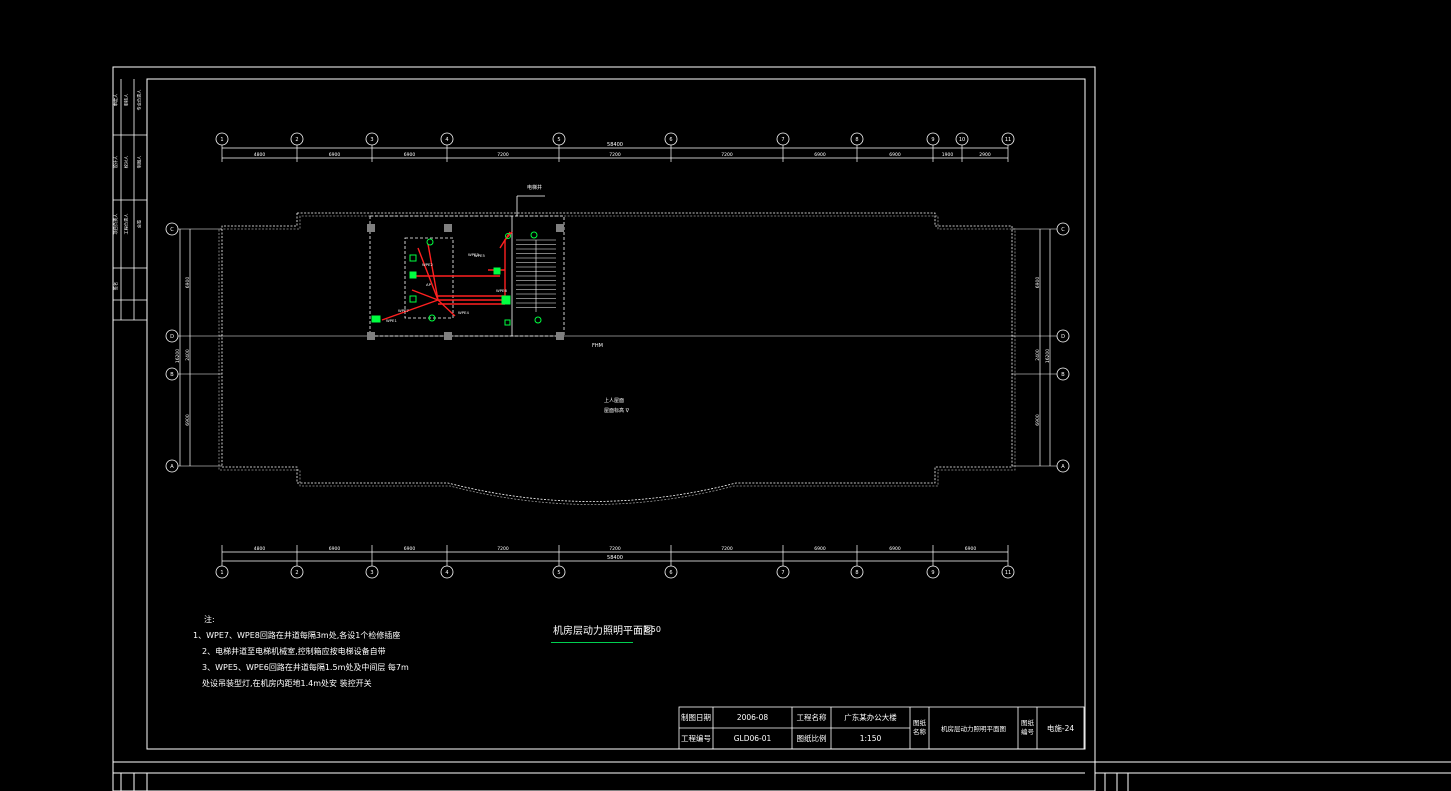  Describe the element at coordinates (536, 275) in the screenshot. I see `stair-treads` at that location.